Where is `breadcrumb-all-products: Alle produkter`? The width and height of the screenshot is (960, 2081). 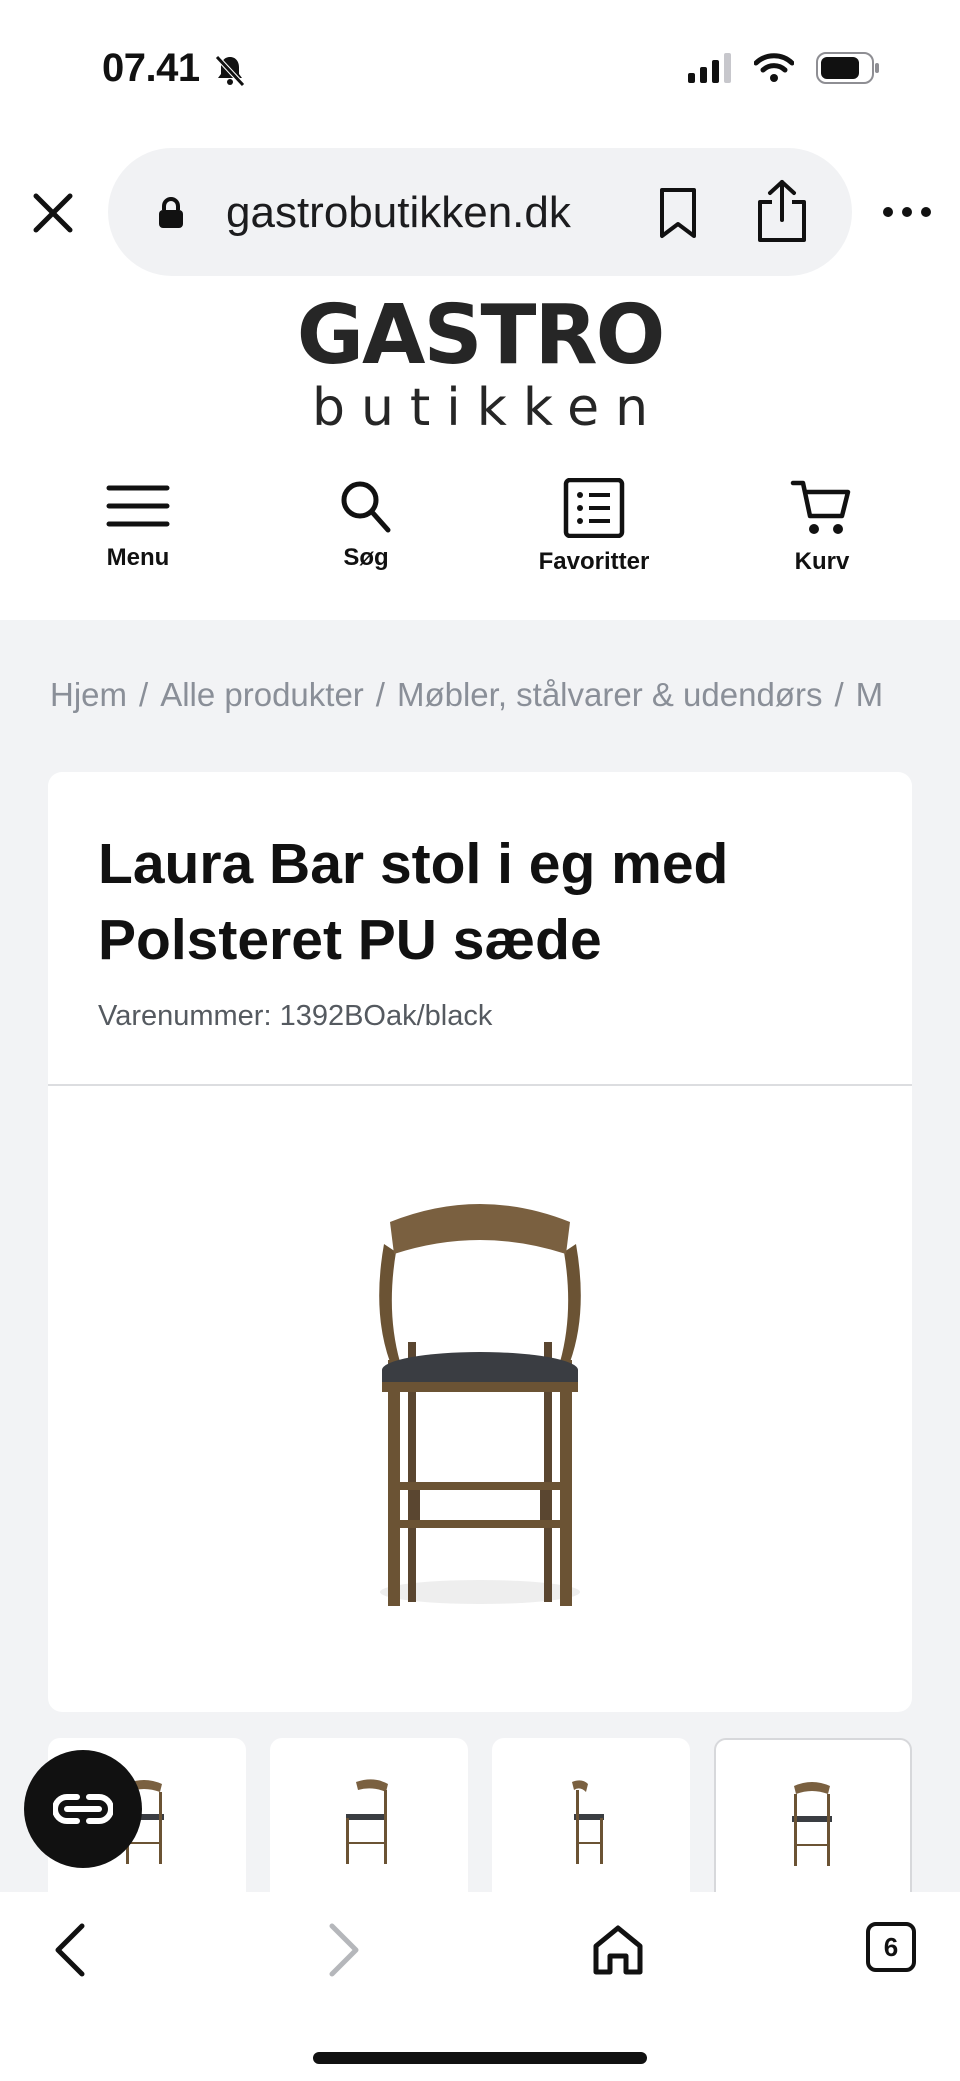
breadcrumb-all-products: Alle produkter is located at coordinates (262, 694).